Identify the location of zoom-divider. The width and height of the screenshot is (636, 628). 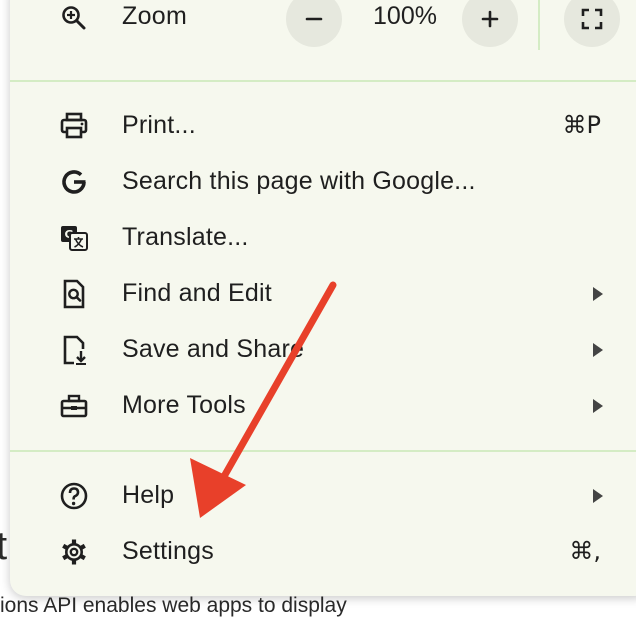
(539, 25).